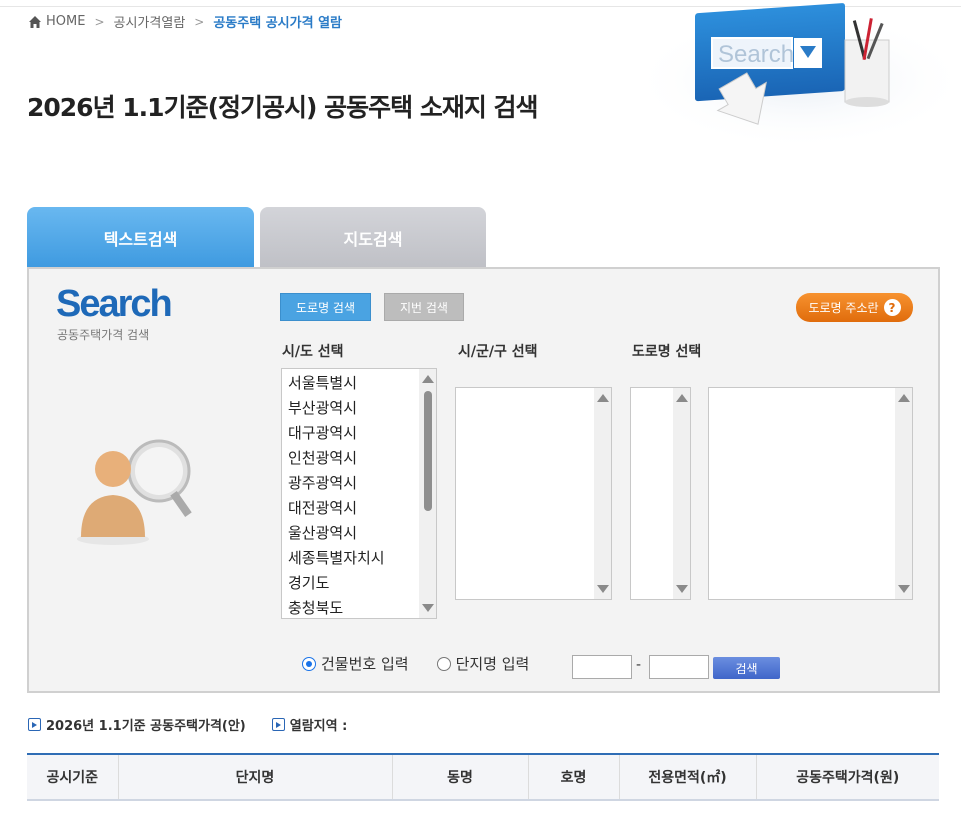 Image resolution: width=961 pixels, height=817 pixels. What do you see at coordinates (103, 335) in the screenshot?
I see `search-logo-subtitle: 공동주택가격 검색` at bounding box center [103, 335].